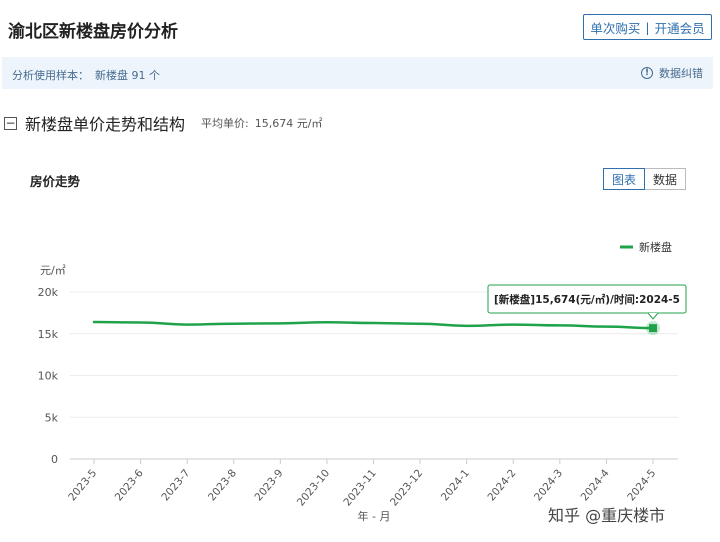 This screenshot has height=542, width=720. What do you see at coordinates (501, 485) in the screenshot?
I see `x-tick-label: 2024-2` at bounding box center [501, 485].